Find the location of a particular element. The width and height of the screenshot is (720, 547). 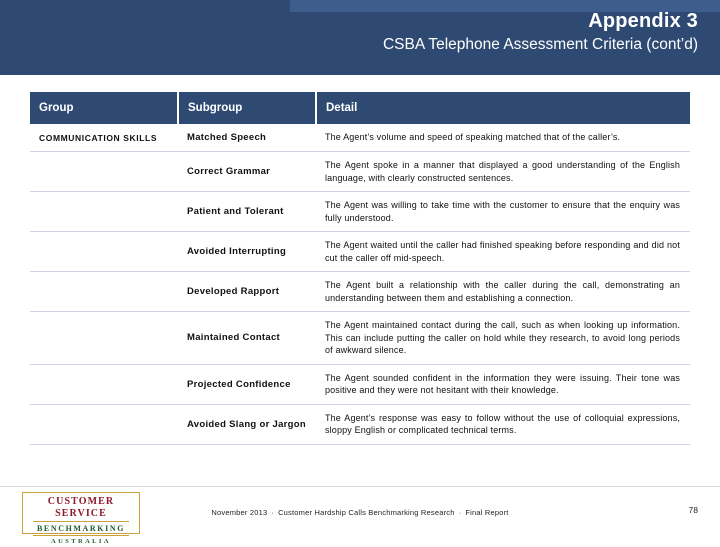

logo-divider-top is located at coordinates (81, 521).